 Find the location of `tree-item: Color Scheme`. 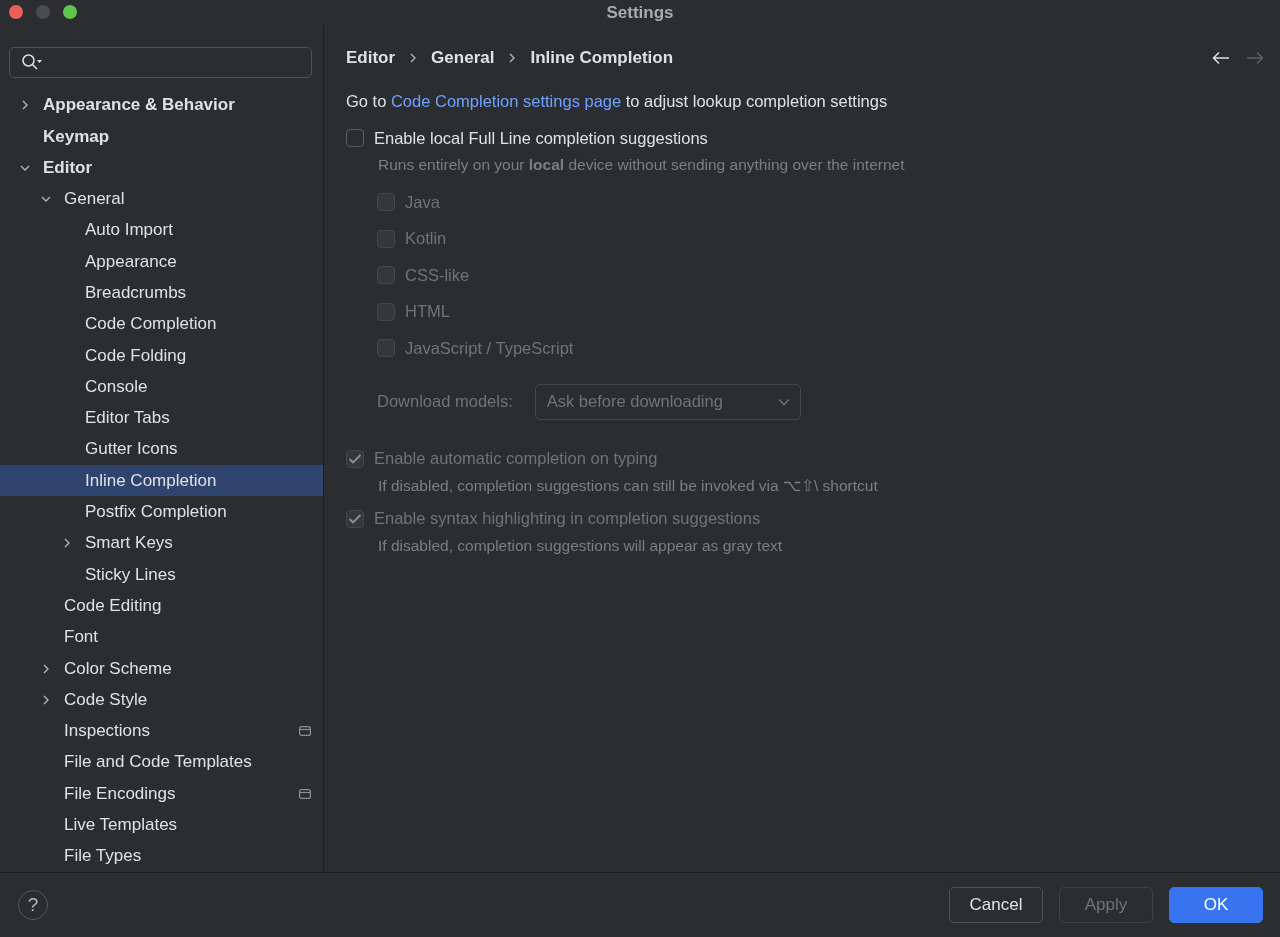

tree-item: Color Scheme is located at coordinates (161, 668).